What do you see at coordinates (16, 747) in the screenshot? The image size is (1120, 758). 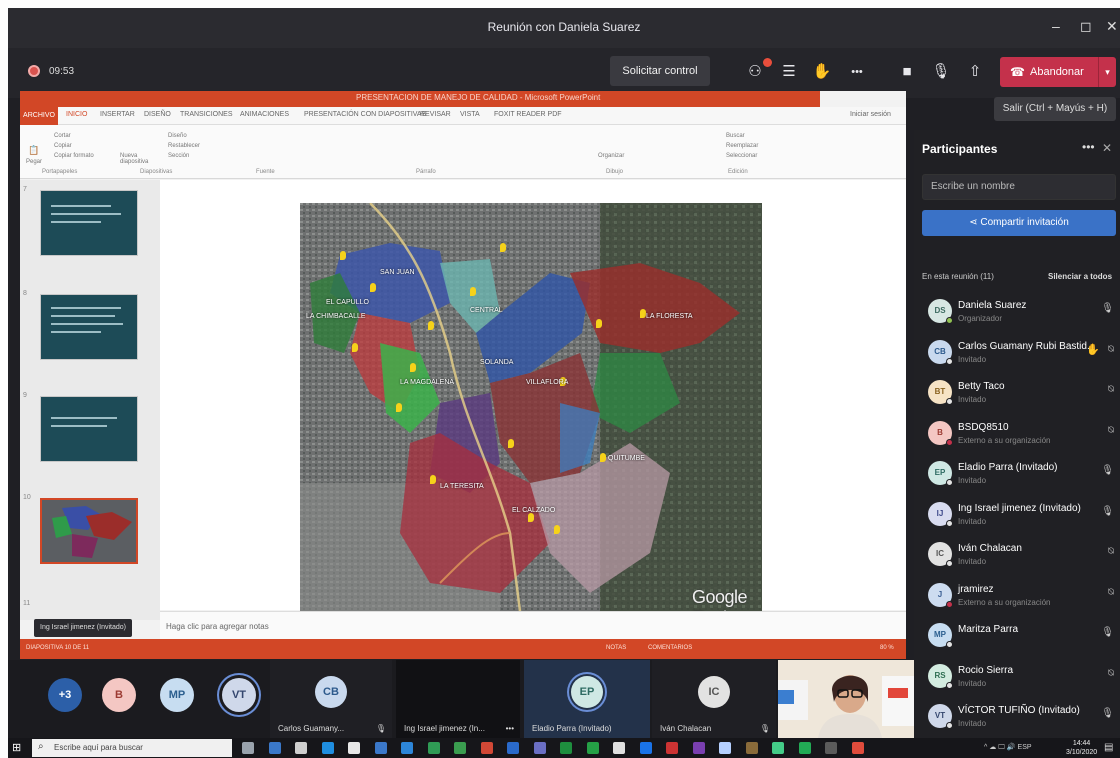 I see `windows-start-icon: ⊞` at bounding box center [16, 747].